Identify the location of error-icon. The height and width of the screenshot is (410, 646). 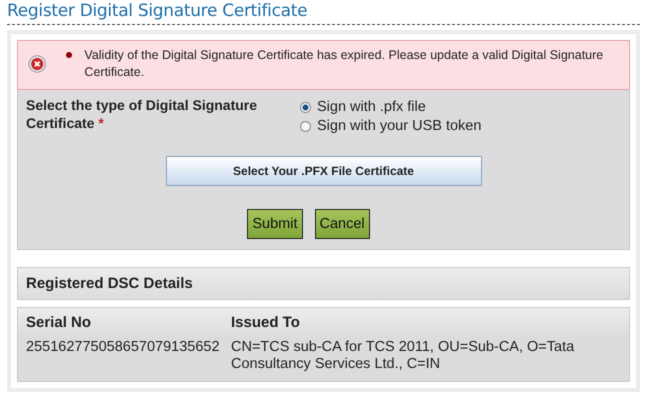
(37, 64).